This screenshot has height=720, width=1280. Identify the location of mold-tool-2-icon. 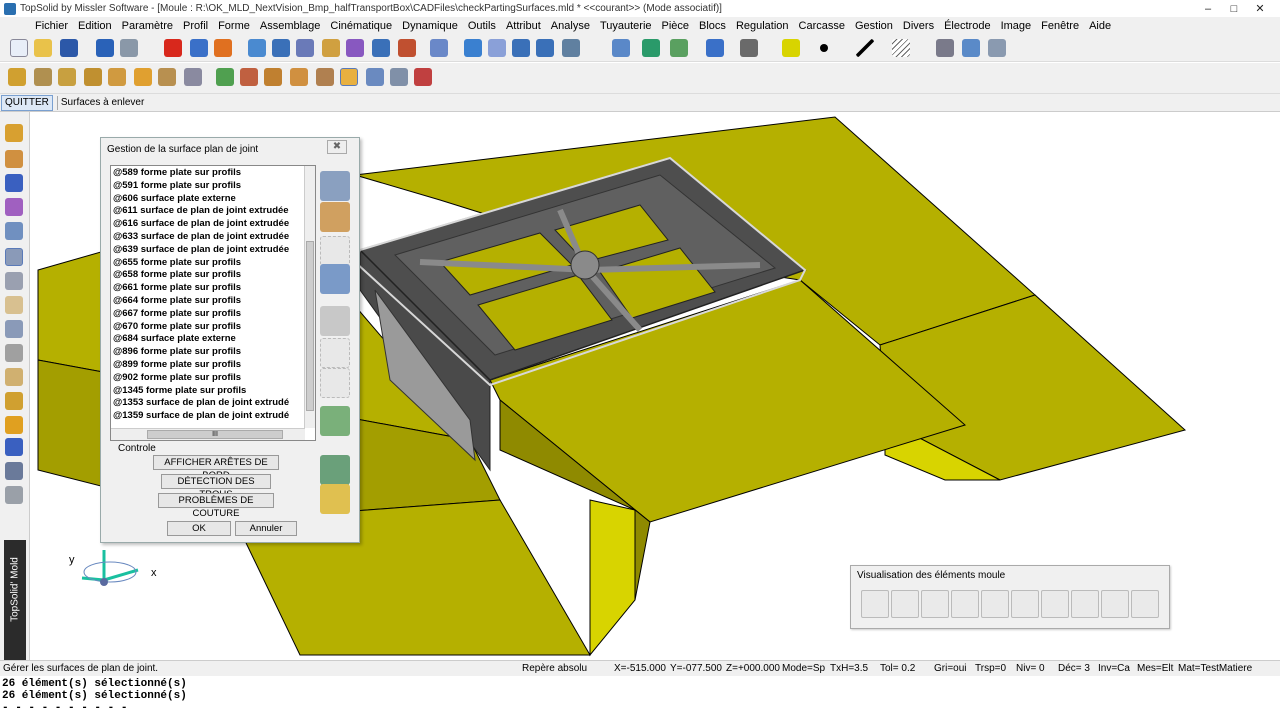
(43, 77).